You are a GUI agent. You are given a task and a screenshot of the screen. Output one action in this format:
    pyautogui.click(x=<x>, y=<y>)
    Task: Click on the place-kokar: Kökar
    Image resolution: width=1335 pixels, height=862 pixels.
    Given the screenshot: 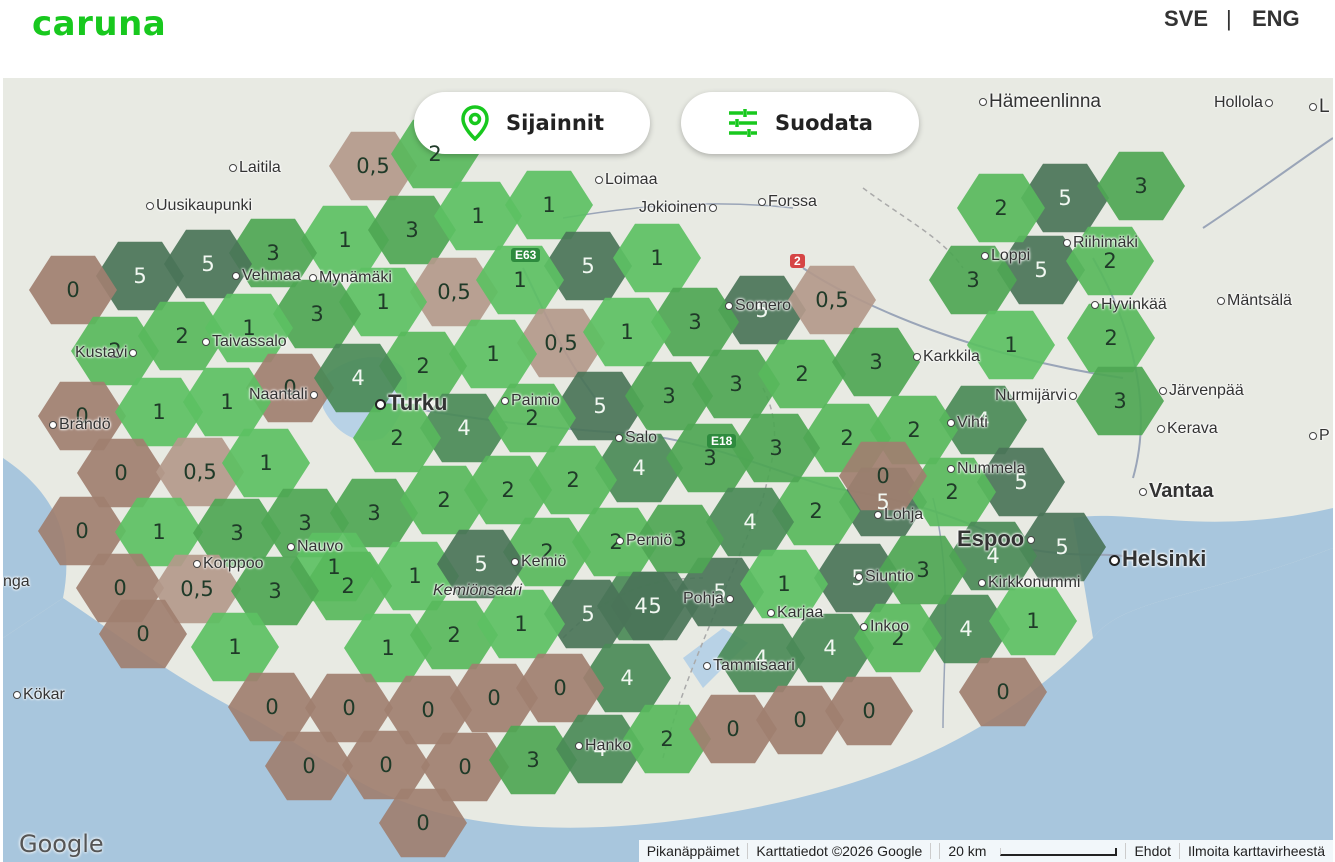 What is the action you would take?
    pyautogui.click(x=39, y=695)
    